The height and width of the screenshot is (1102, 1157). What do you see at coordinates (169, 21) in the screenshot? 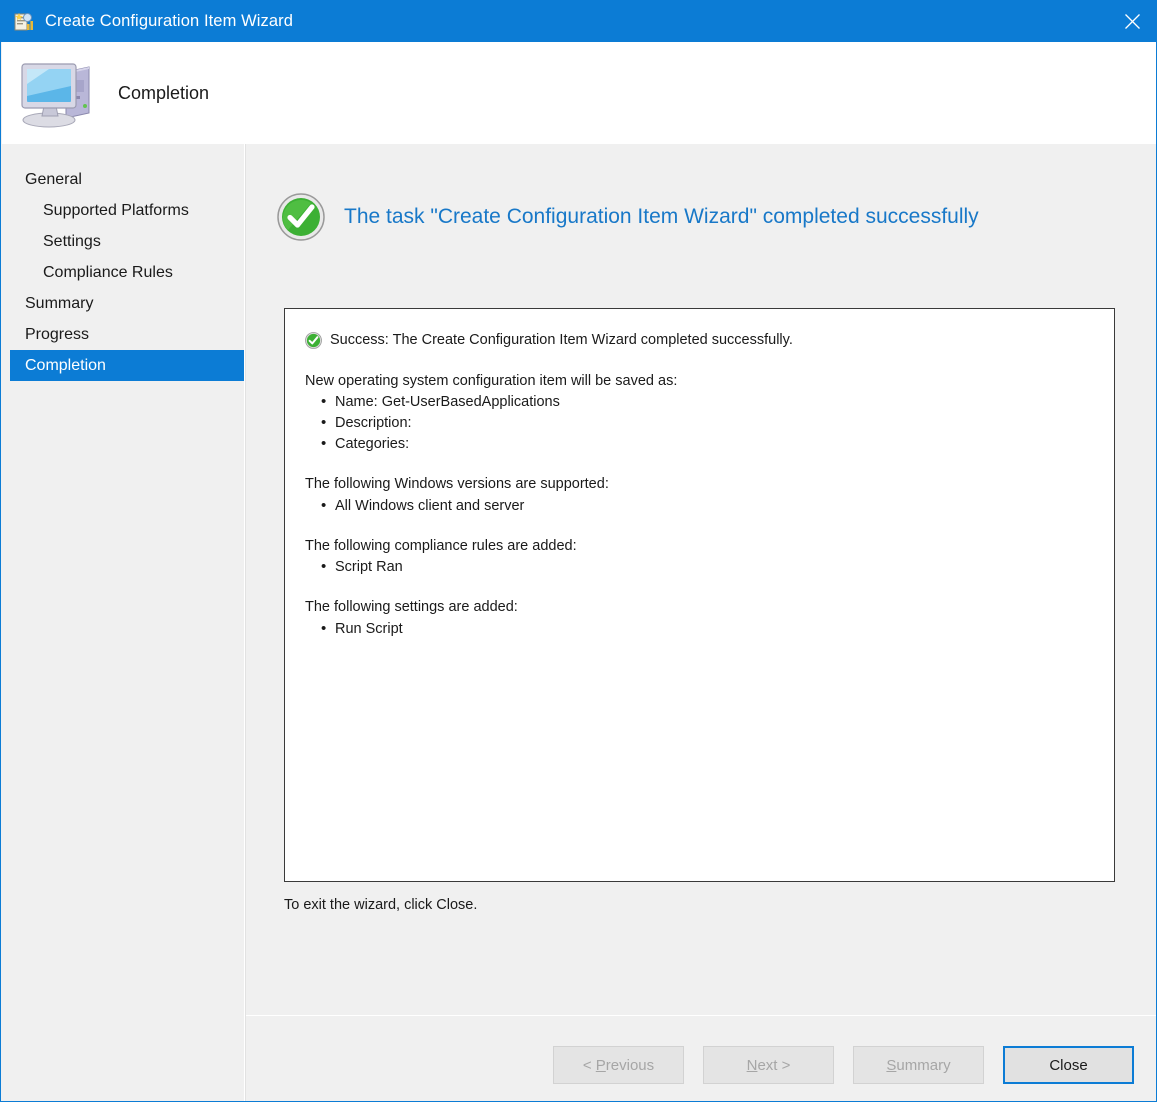
I see `window-title: Create Configuration Item Wizard` at bounding box center [169, 21].